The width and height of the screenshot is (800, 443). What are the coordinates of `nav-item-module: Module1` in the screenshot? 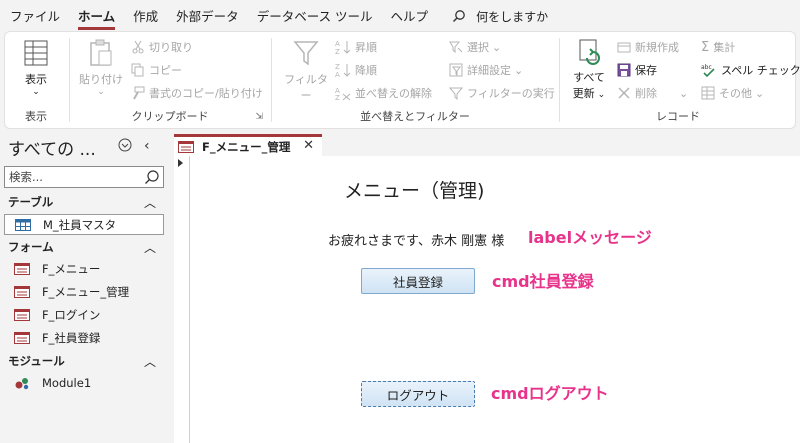 It's located at (84, 382).